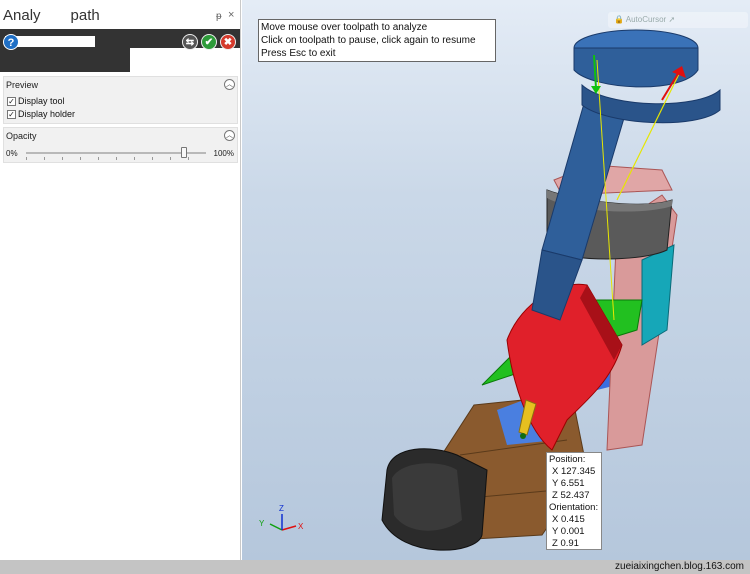 This screenshot has width=750, height=574. What do you see at coordinates (646, 19) in the screenshot?
I see `autocursor-label: AutoCursor` at bounding box center [646, 19].